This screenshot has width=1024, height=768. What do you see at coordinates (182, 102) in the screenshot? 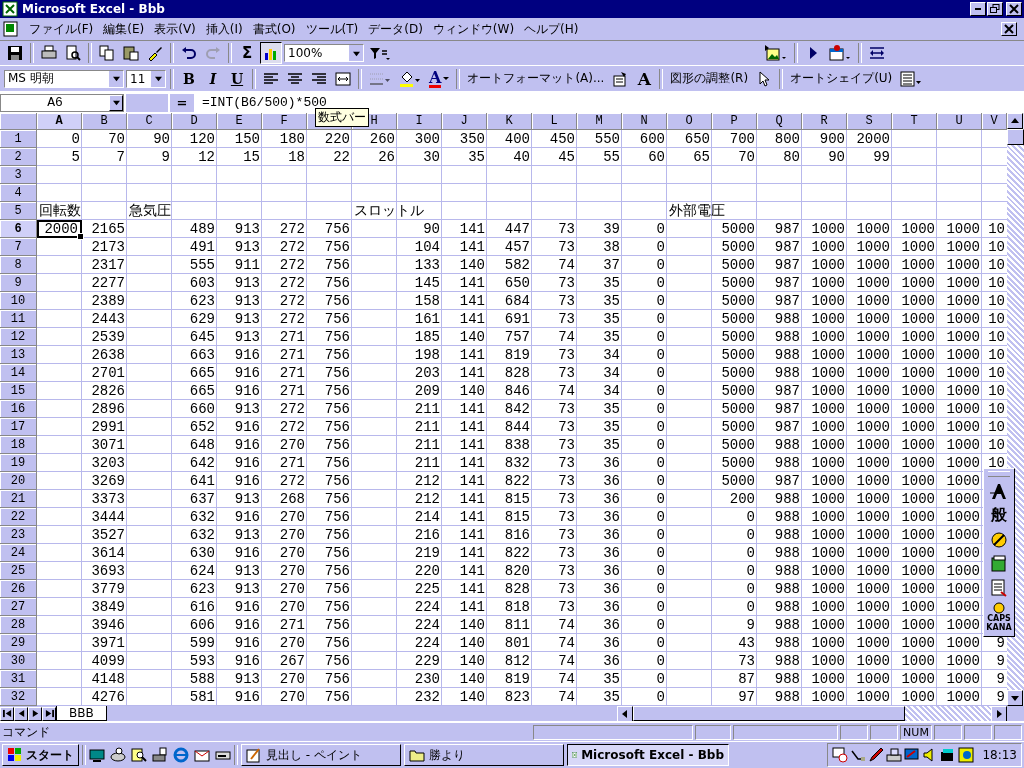
I see `equals-button: =` at bounding box center [182, 102].